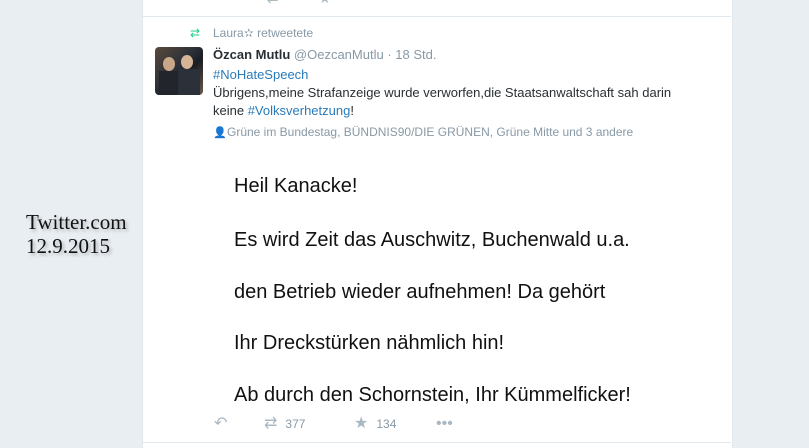 Image resolution: width=809 pixels, height=448 pixels. Describe the element at coordinates (296, 186) in the screenshot. I see `image-text-line: Heil Kanacke!` at that location.